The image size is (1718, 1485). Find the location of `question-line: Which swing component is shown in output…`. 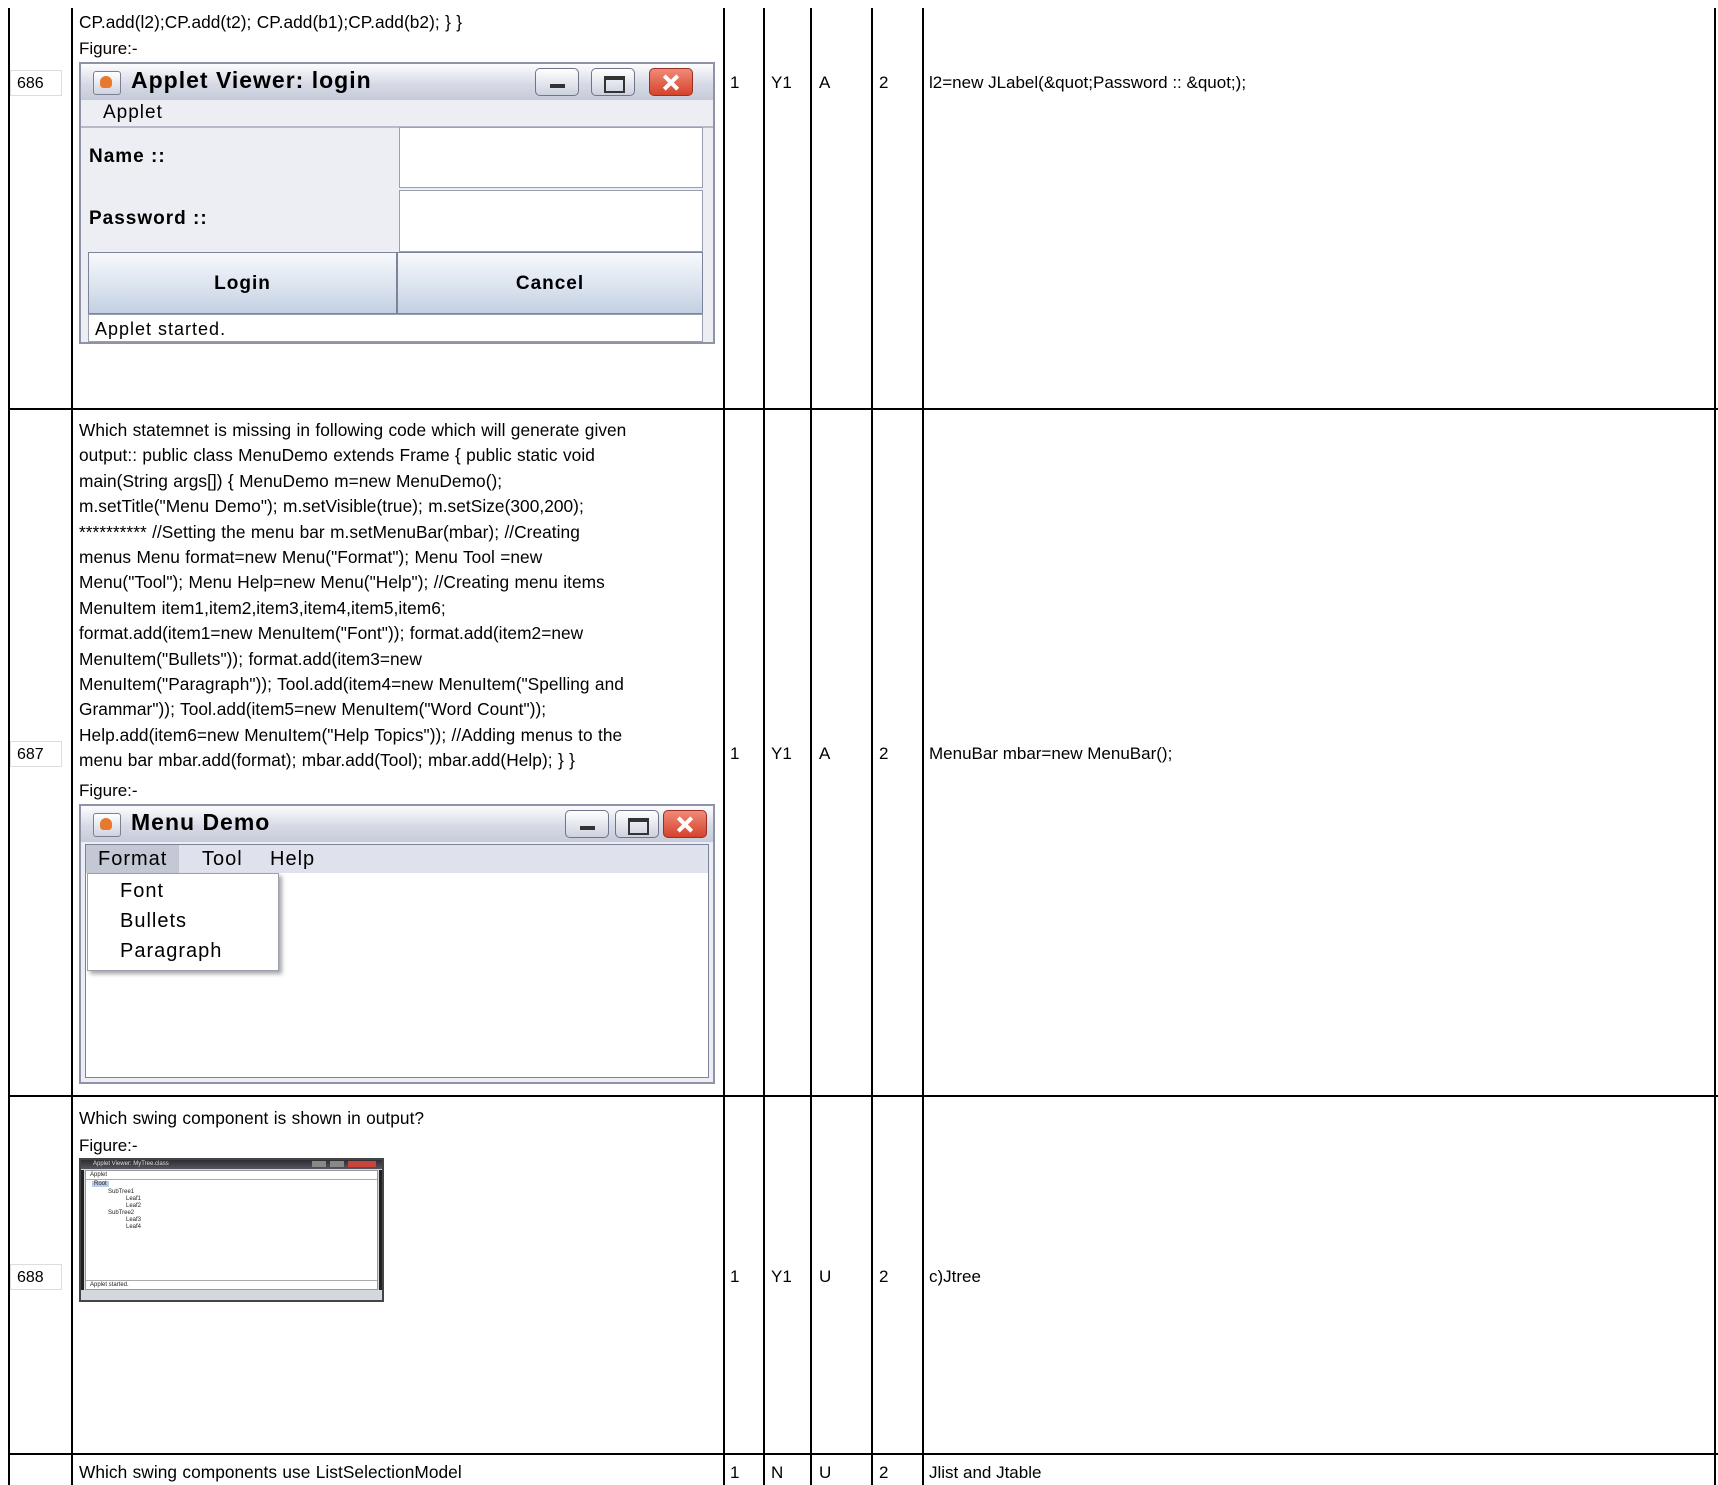

question-line: Which swing component is shown in output… is located at coordinates (252, 1118).